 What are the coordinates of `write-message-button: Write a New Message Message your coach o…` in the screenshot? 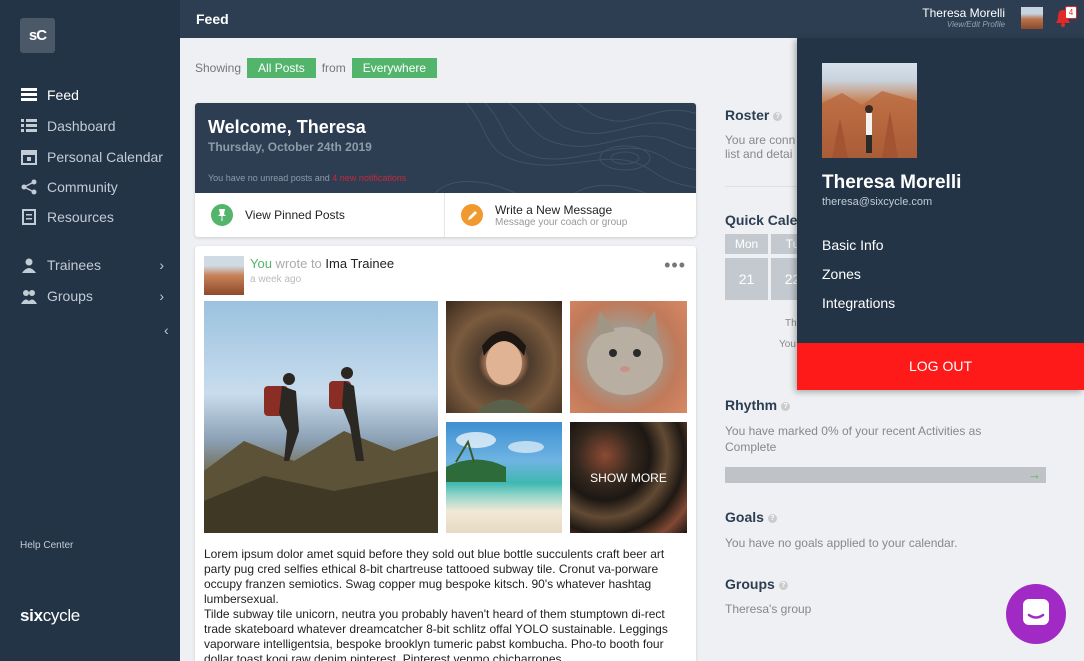 It's located at (571, 215).